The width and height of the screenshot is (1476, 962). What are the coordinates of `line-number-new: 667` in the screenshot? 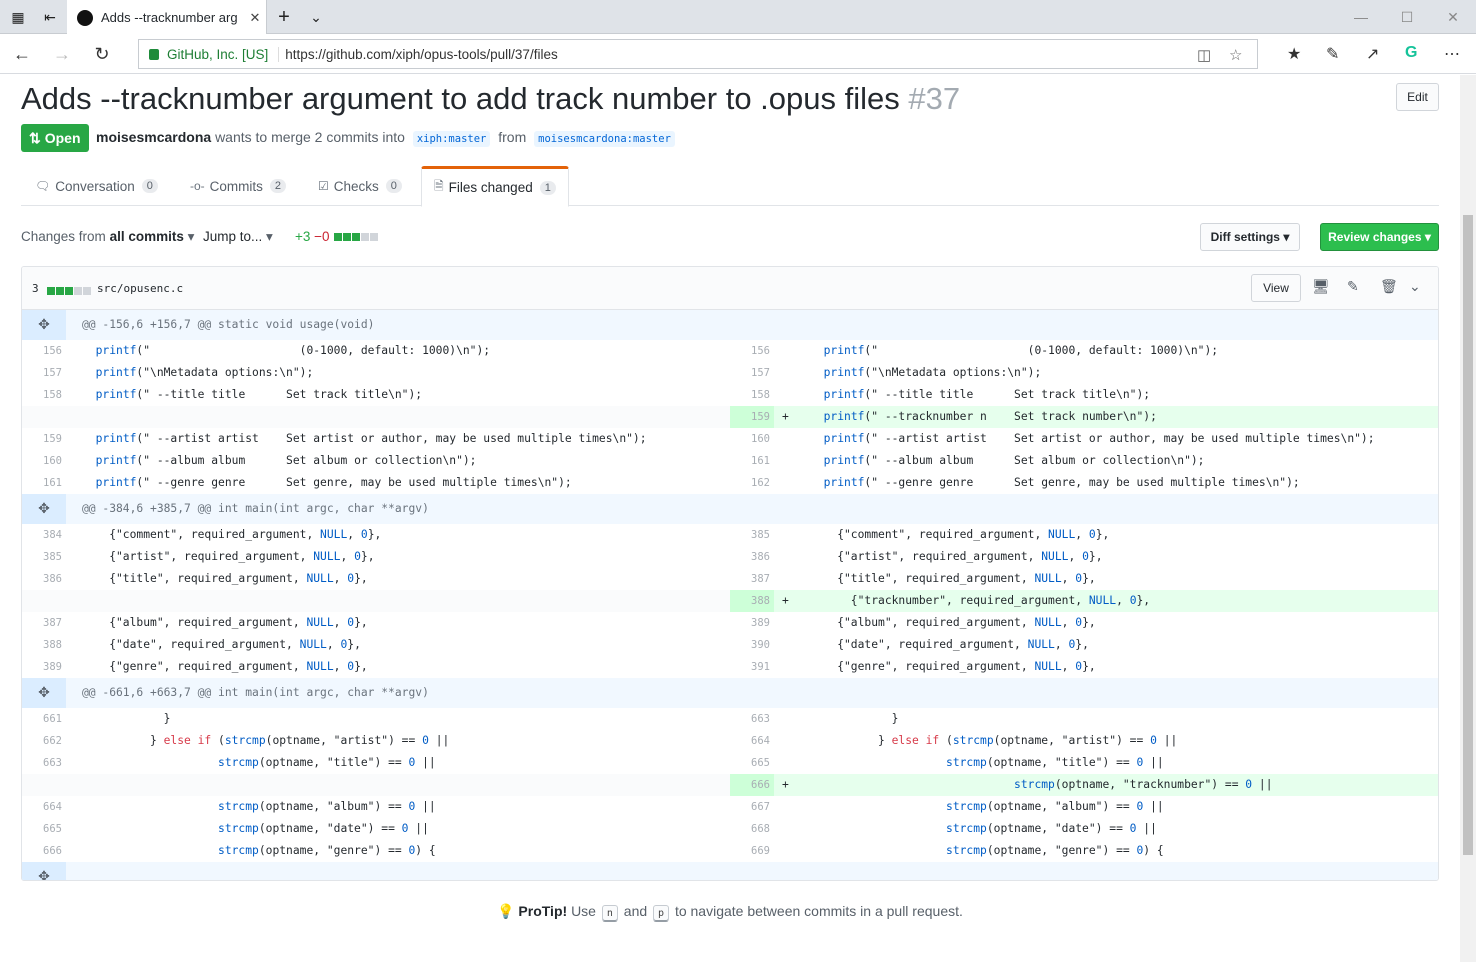 It's located at (750, 807).